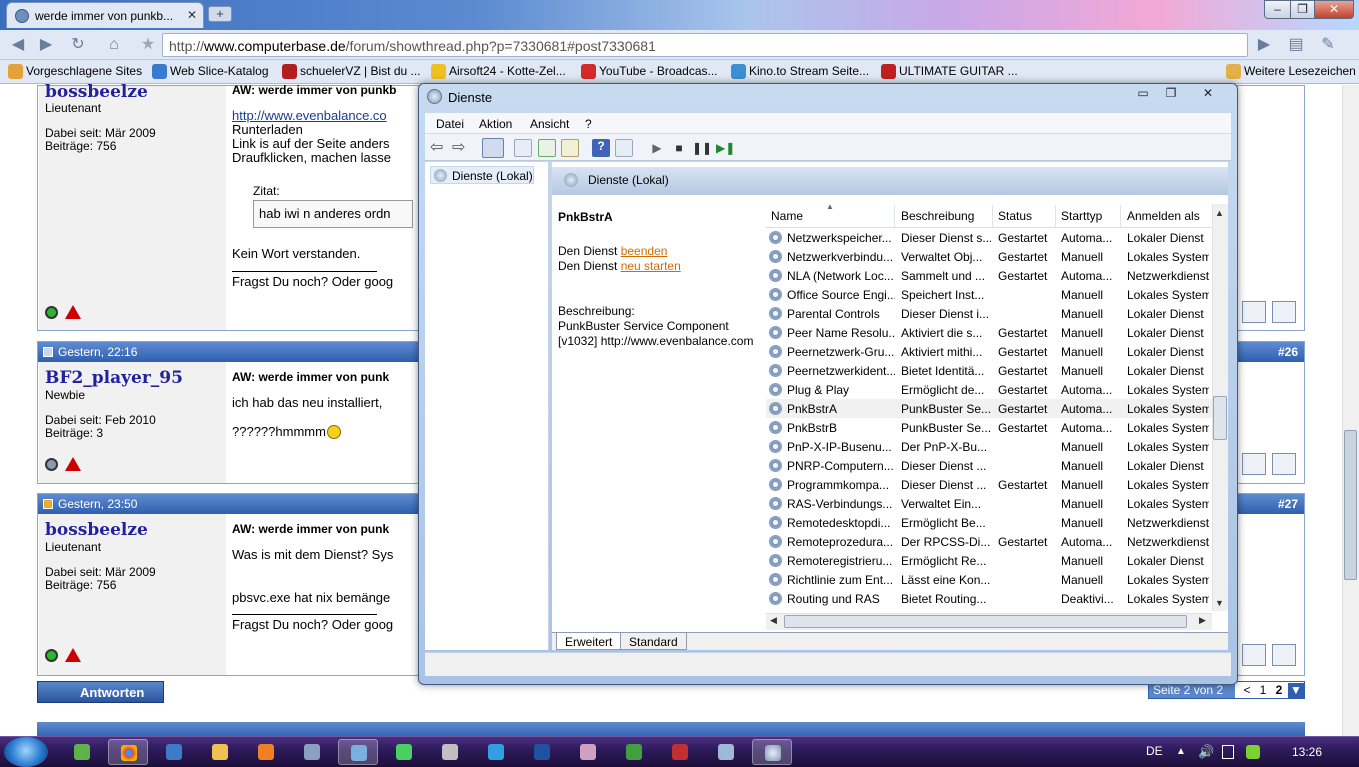 The width and height of the screenshot is (1359, 767). I want to click on start-service-icon: ▶, so click(657, 148).